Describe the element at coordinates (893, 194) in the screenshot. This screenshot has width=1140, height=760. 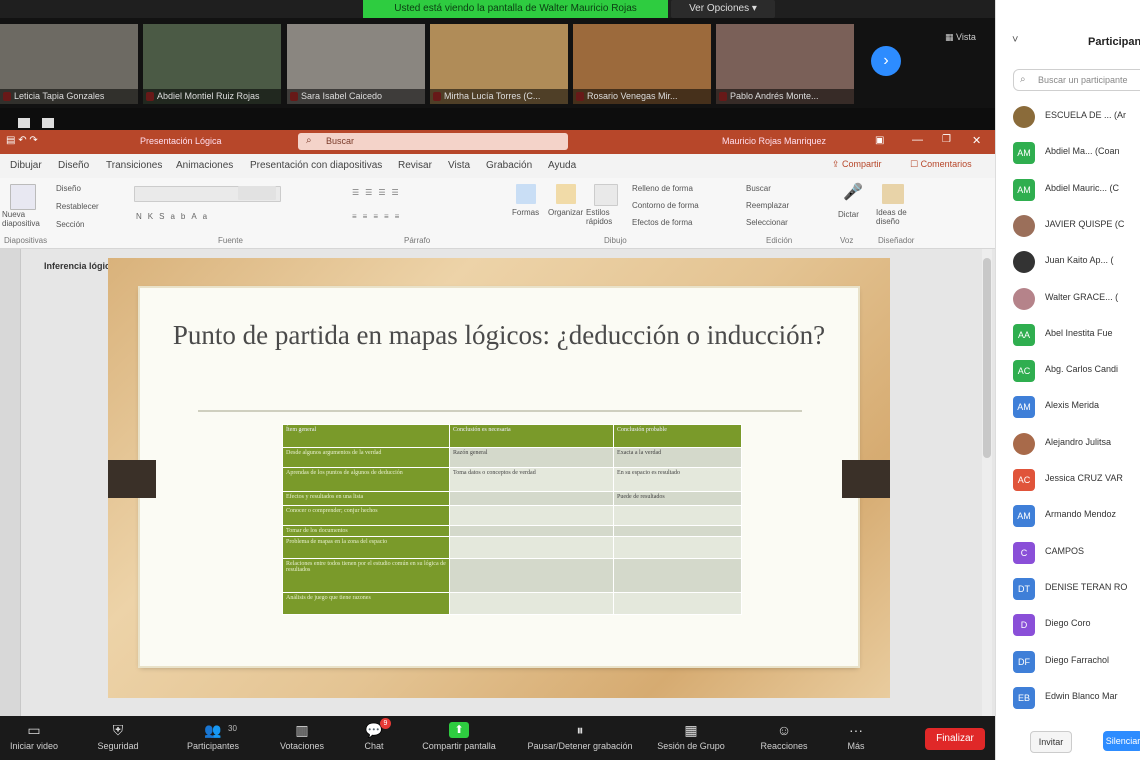
I see `design-ideas-icon` at that location.